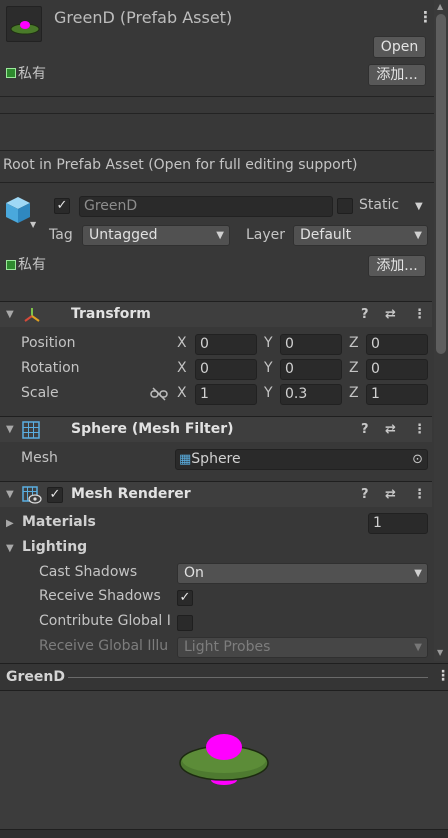  Describe the element at coordinates (55, 495) in the screenshot. I see `mesh-renderer-enabled-checkbox: ✓` at that location.